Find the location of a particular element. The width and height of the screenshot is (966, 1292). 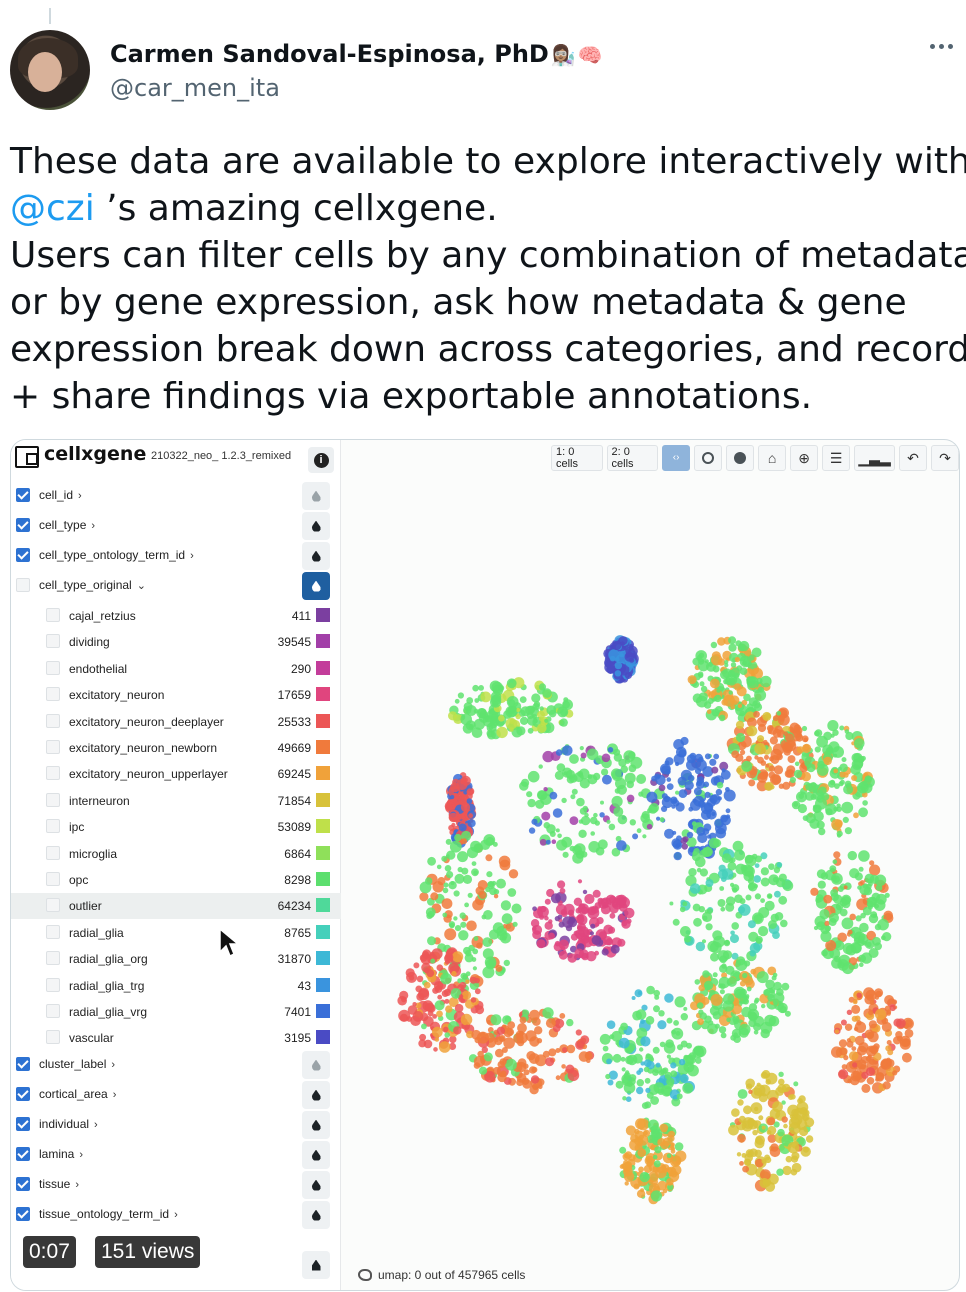

chevron-icon: ⌄ is located at coordinates (141, 586).